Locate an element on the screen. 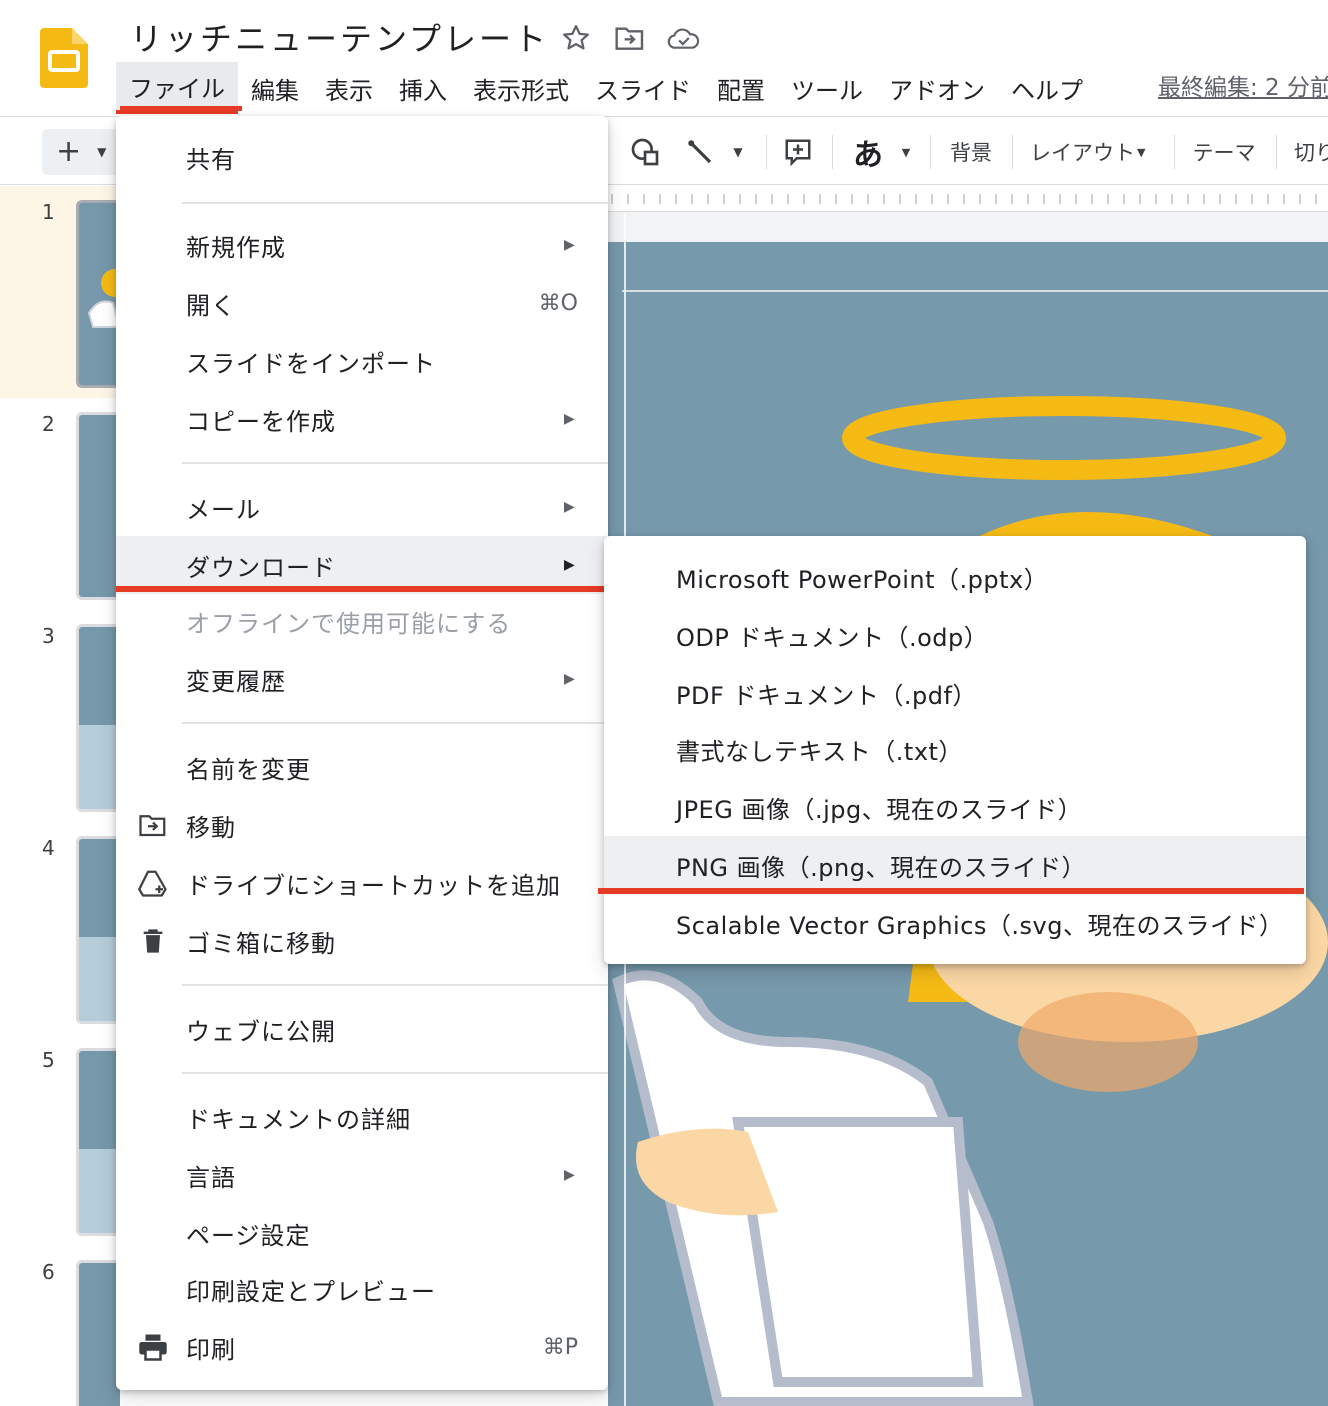  download-pptx: Microsoft PowerPoint（.pptx） is located at coordinates (955, 577).